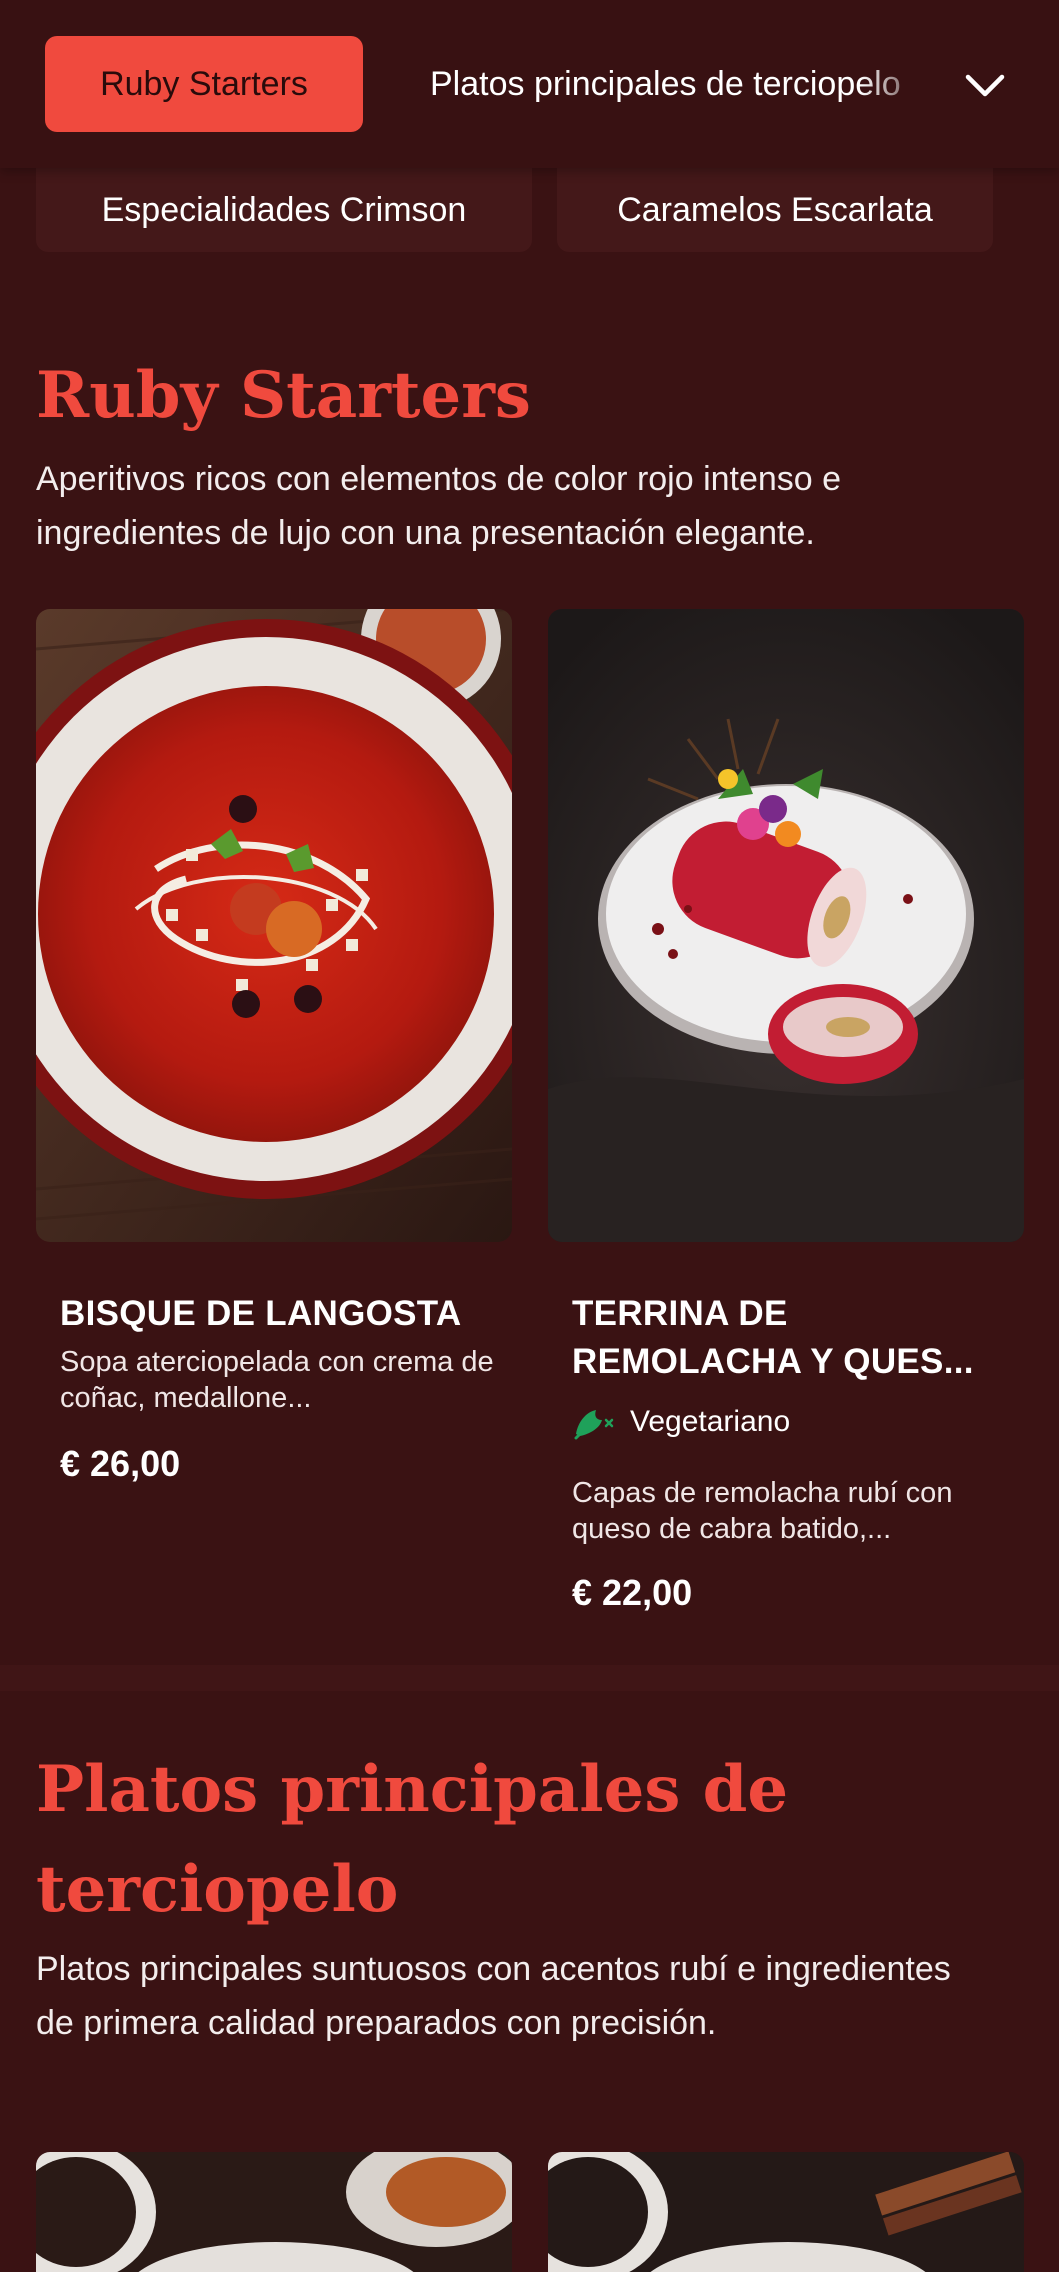  Describe the element at coordinates (283, 395) in the screenshot. I see `section-title: Ruby Starters` at that location.